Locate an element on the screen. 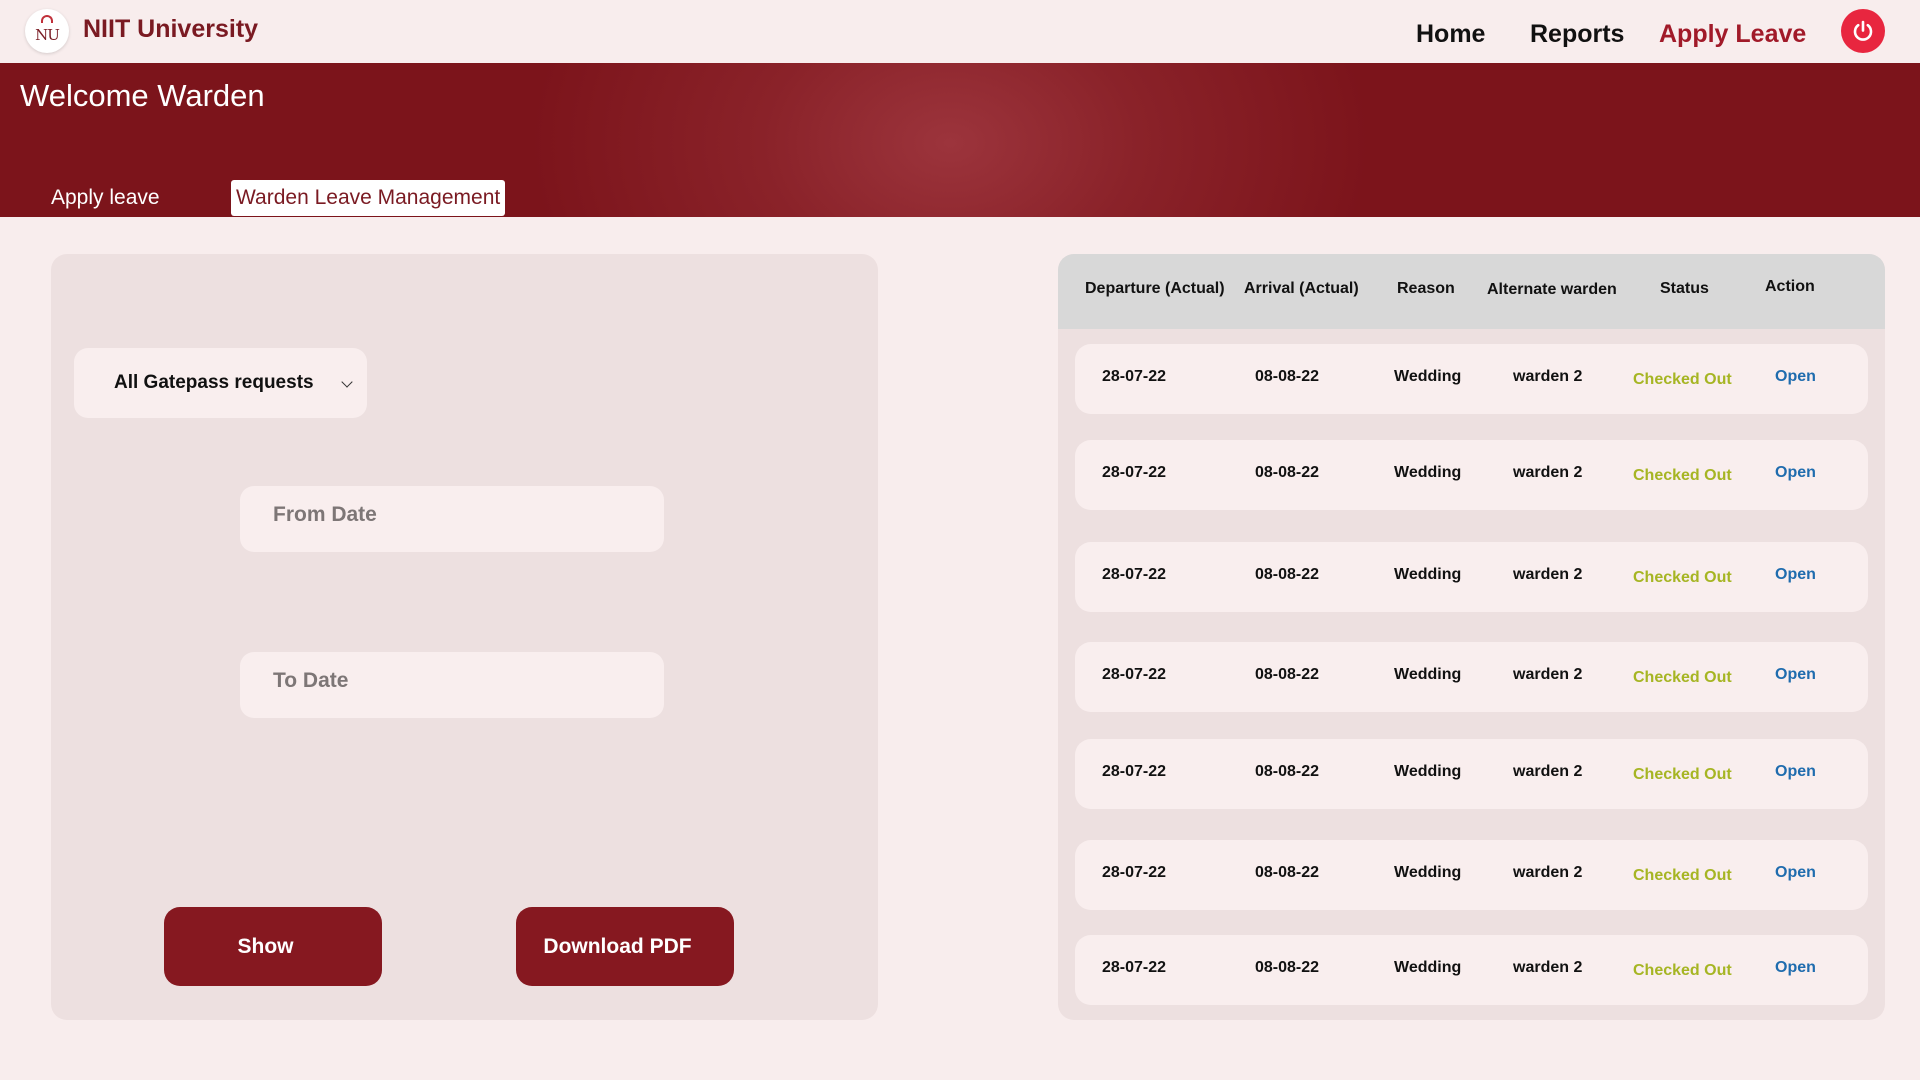  logo-text: NU is located at coordinates (47, 35).